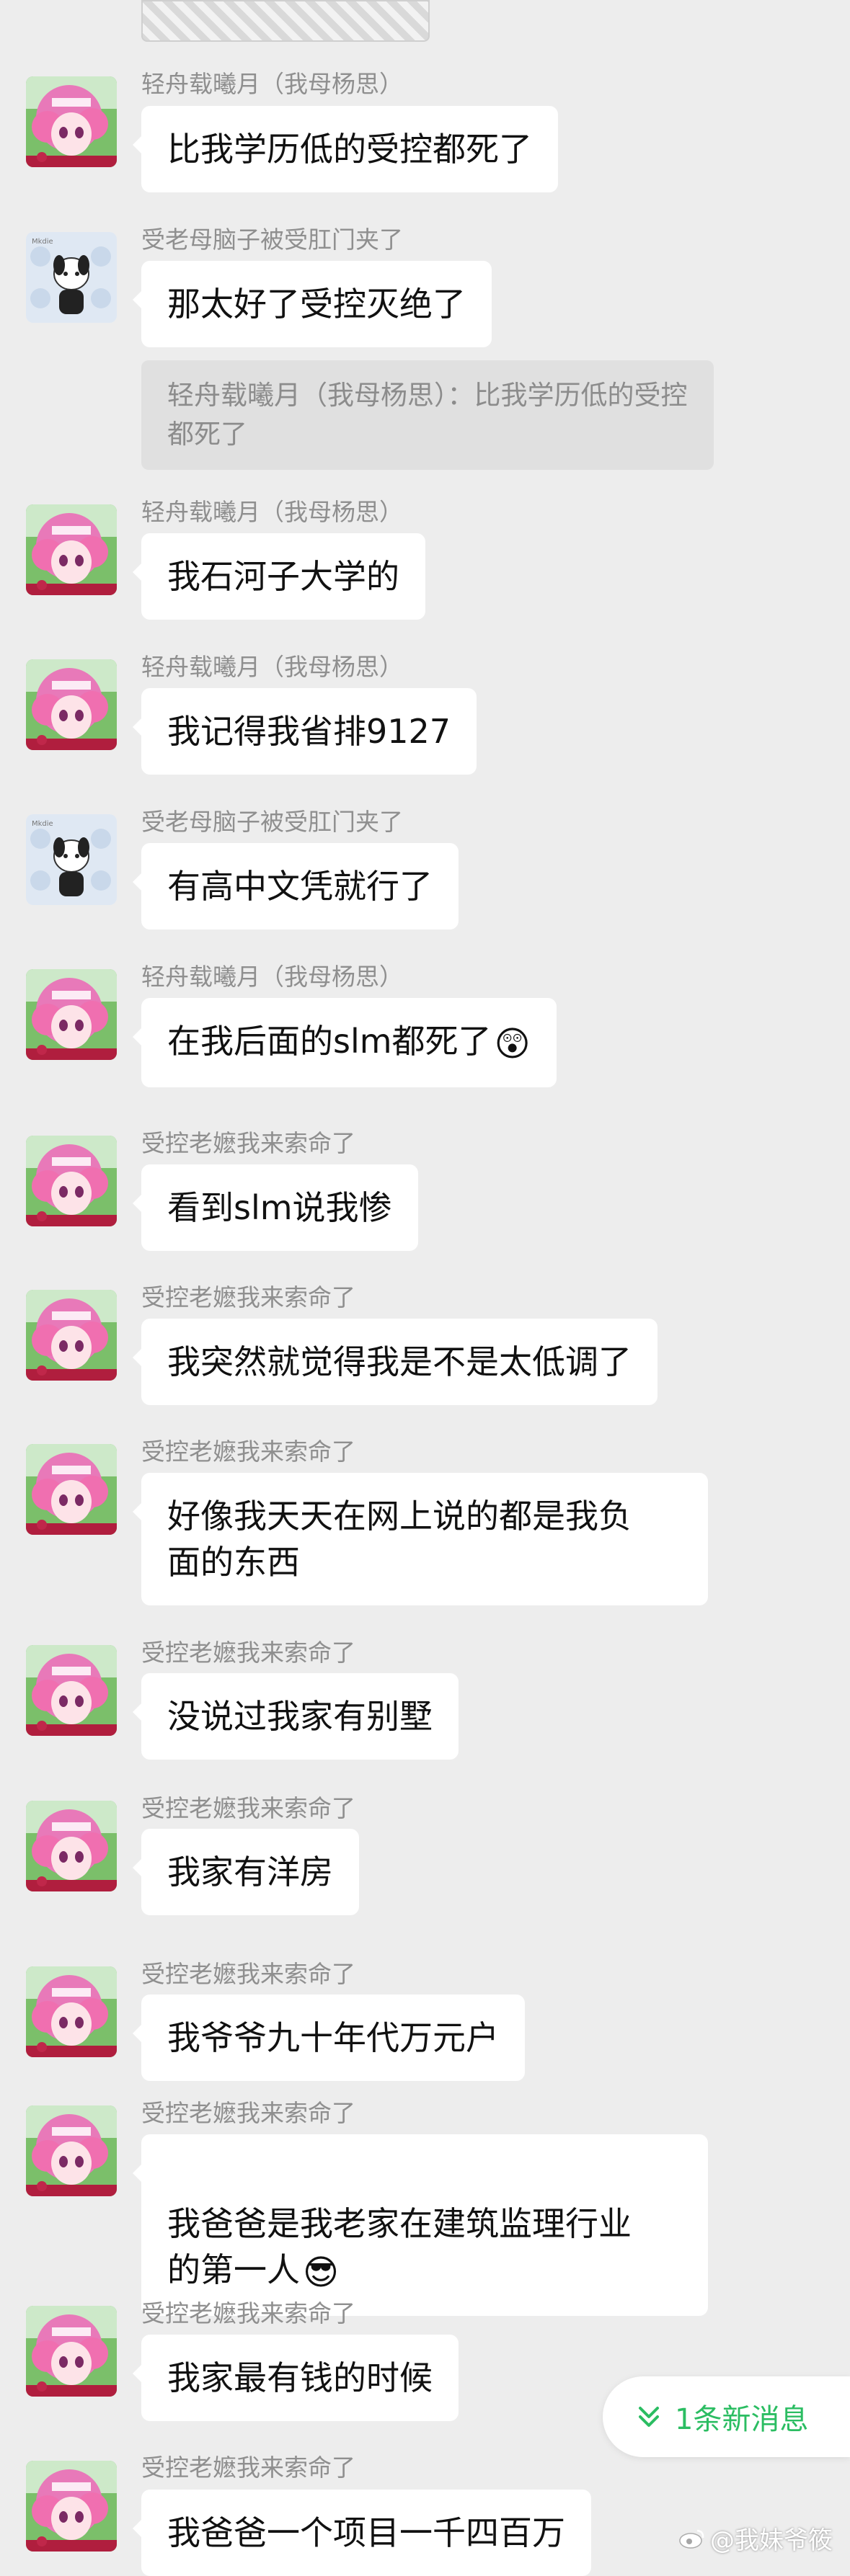  I want to click on quoted-message: 轻舟载曦月（我母杨思）：比我学历低的受控都死了, so click(427, 415).